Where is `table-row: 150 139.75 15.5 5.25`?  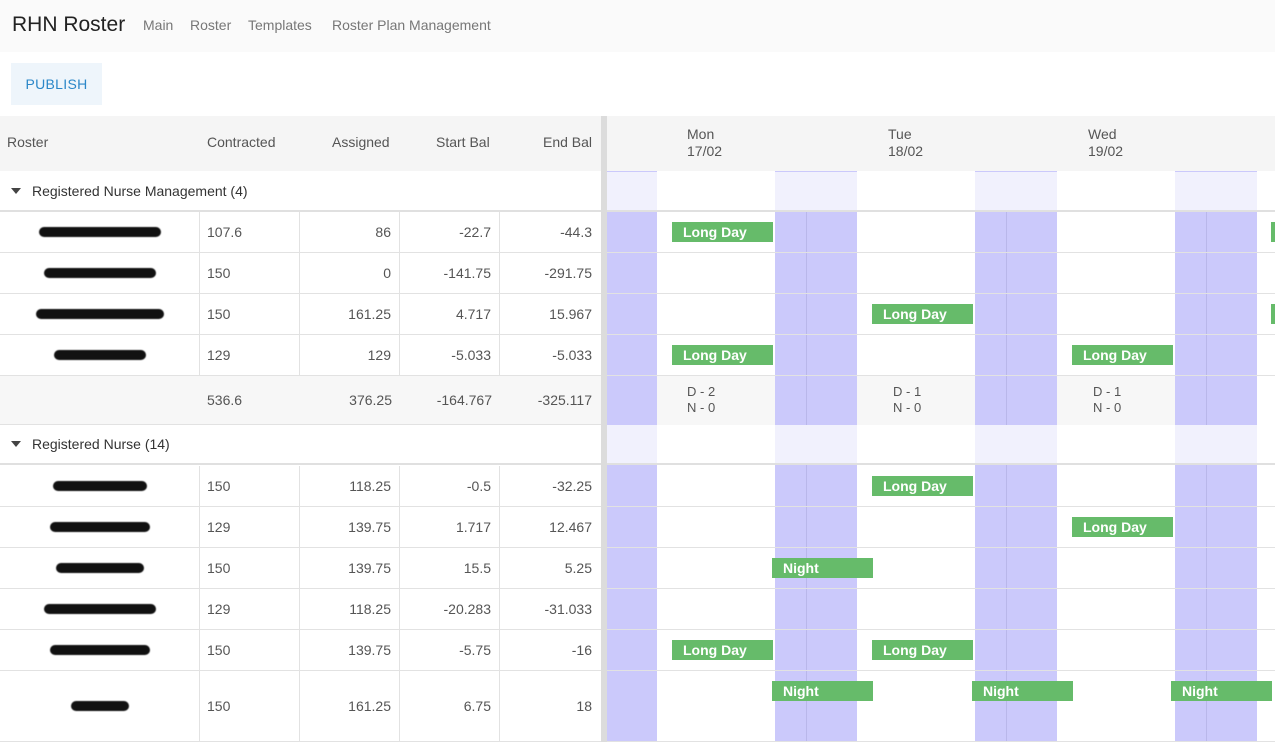 table-row: 150 139.75 15.5 5.25 is located at coordinates (300, 568).